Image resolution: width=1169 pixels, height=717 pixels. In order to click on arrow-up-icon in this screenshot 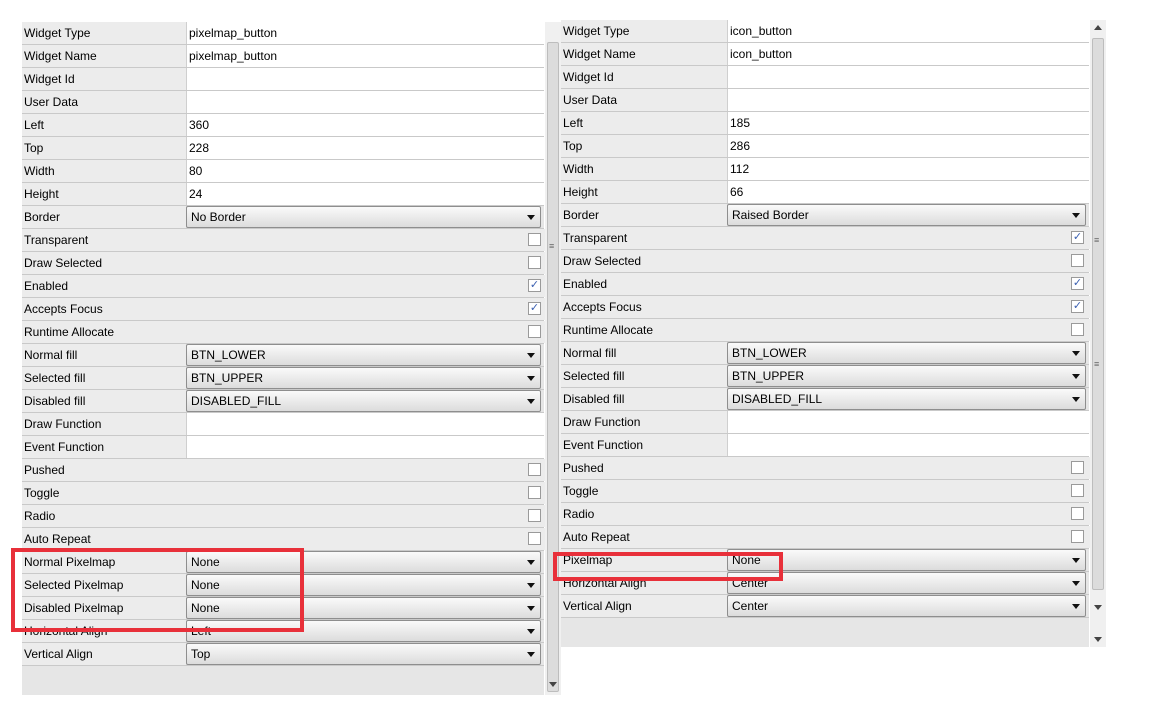, I will do `click(1098, 27)`.